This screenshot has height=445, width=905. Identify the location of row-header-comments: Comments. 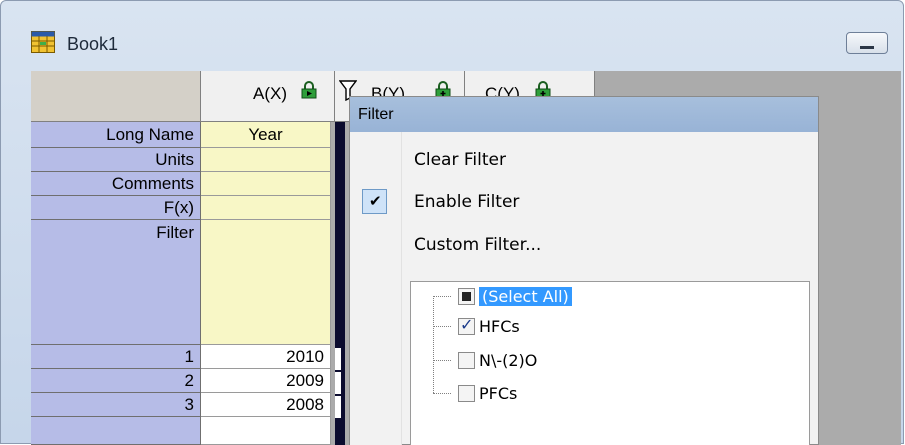
(116, 184).